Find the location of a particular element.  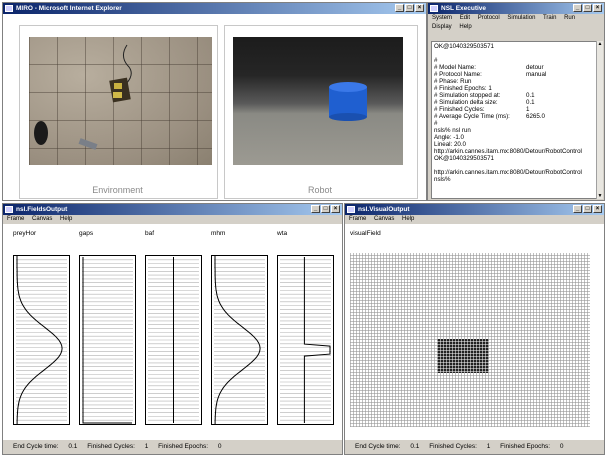

fields-title: nsl.FieldsOutput is located at coordinates (42, 209).